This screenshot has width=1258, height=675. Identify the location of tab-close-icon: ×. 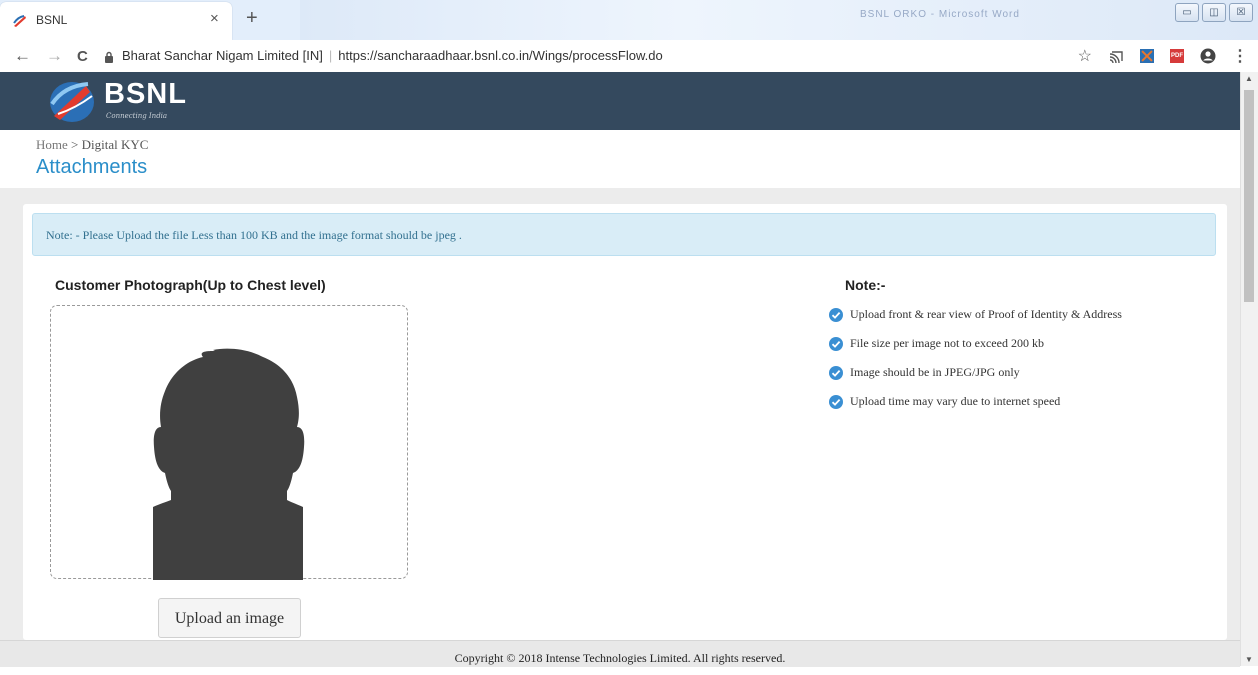
(214, 18).